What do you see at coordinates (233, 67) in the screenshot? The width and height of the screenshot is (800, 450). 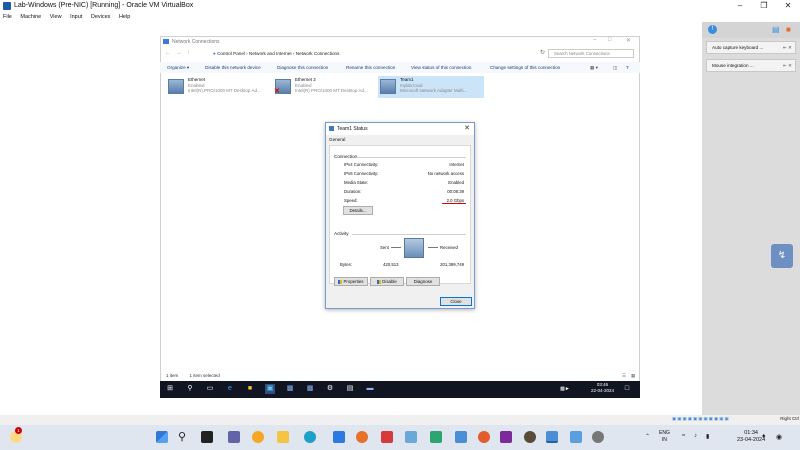 I see `disable-device-button: Disable this network device` at bounding box center [233, 67].